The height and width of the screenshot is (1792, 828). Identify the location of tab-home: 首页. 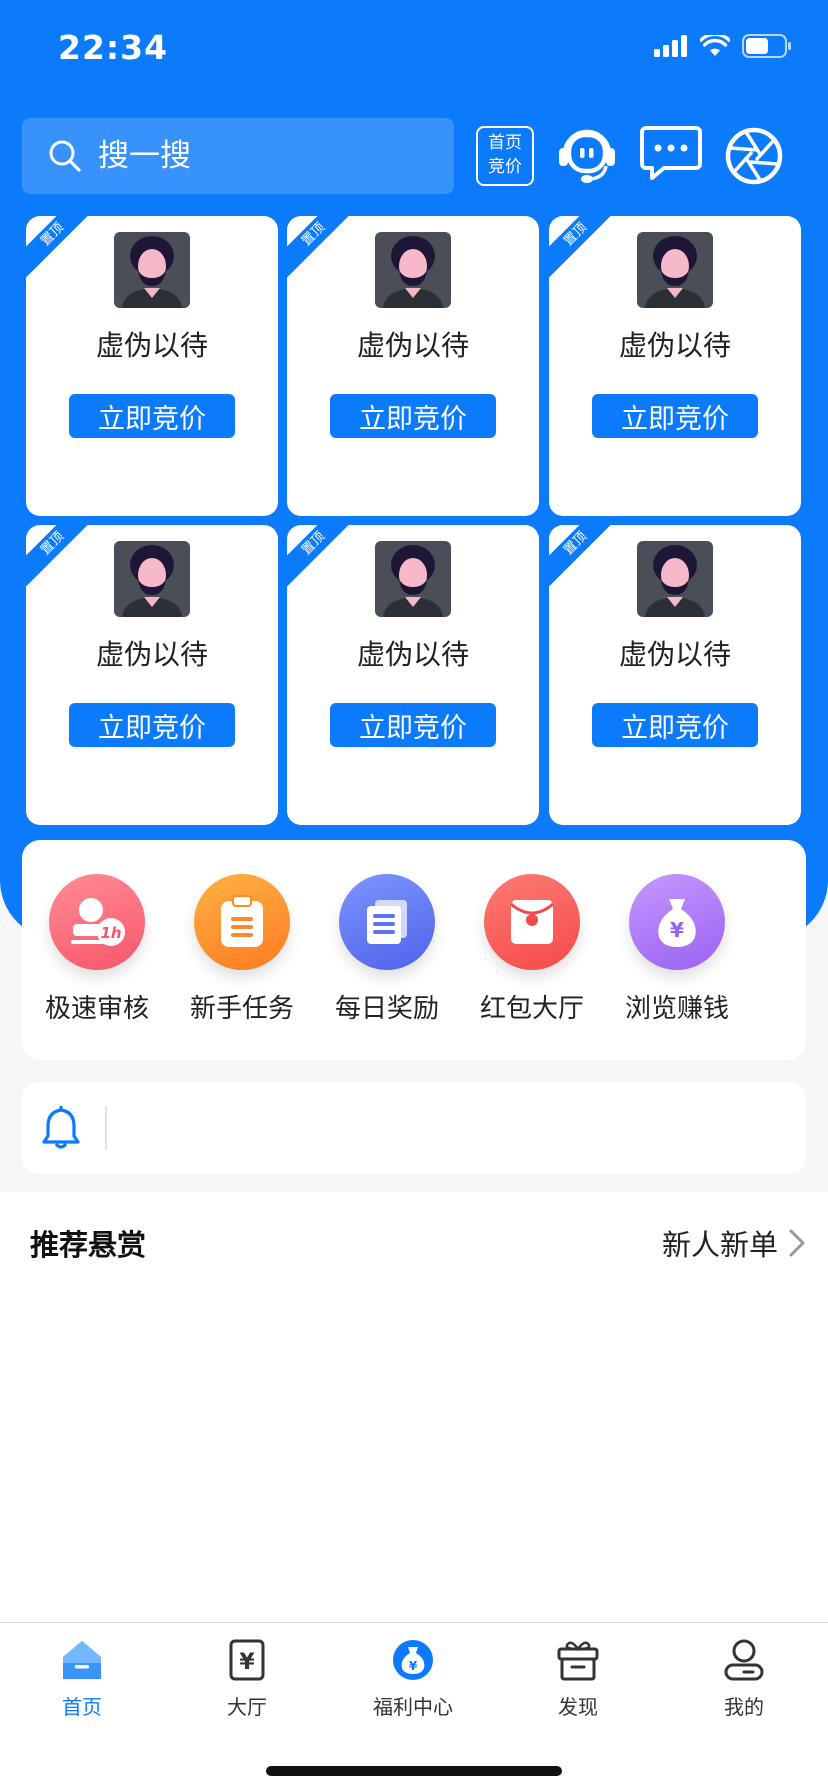
(82, 1678).